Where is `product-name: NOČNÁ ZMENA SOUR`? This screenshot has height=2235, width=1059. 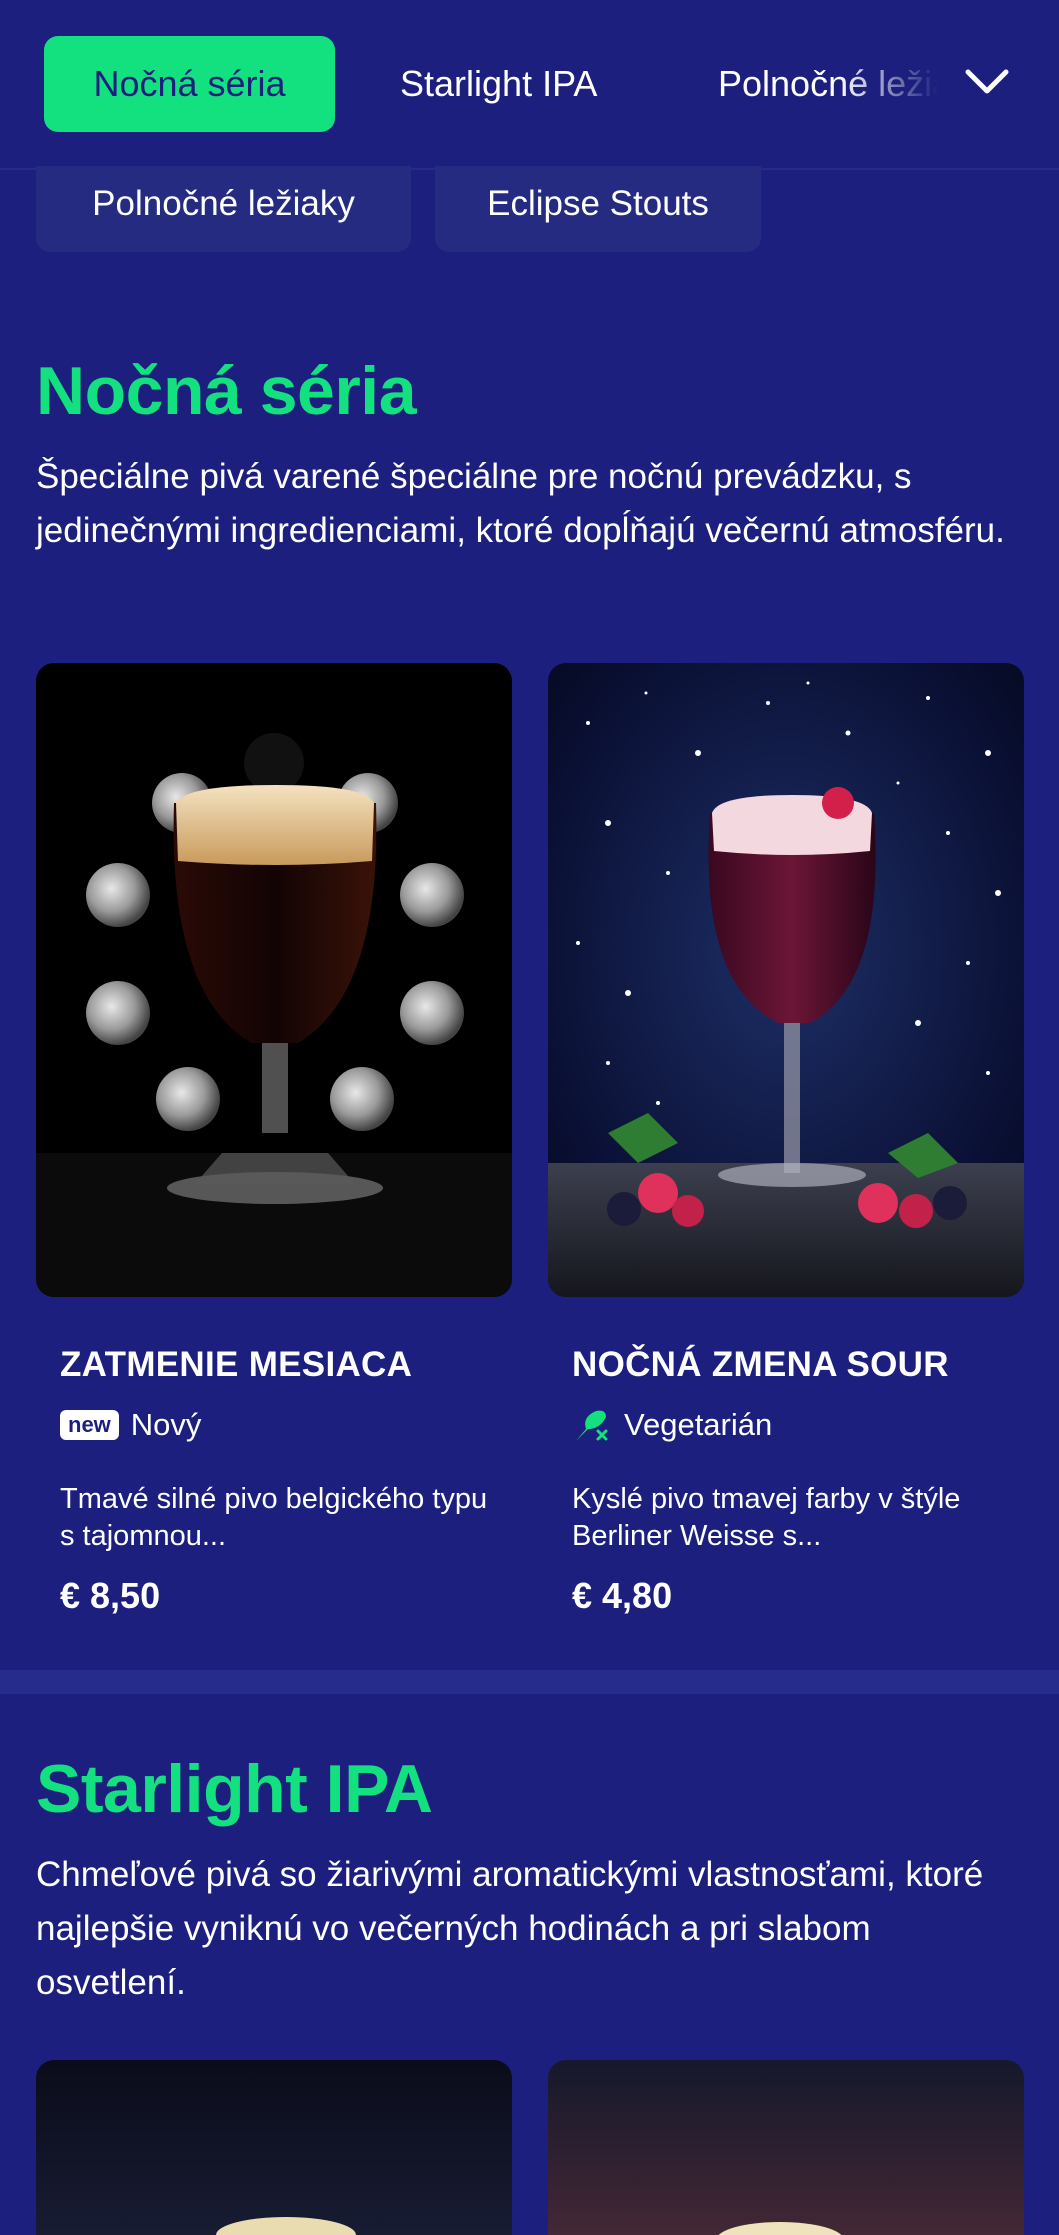
product-name: NOČNÁ ZMENA SOUR is located at coordinates (760, 1364).